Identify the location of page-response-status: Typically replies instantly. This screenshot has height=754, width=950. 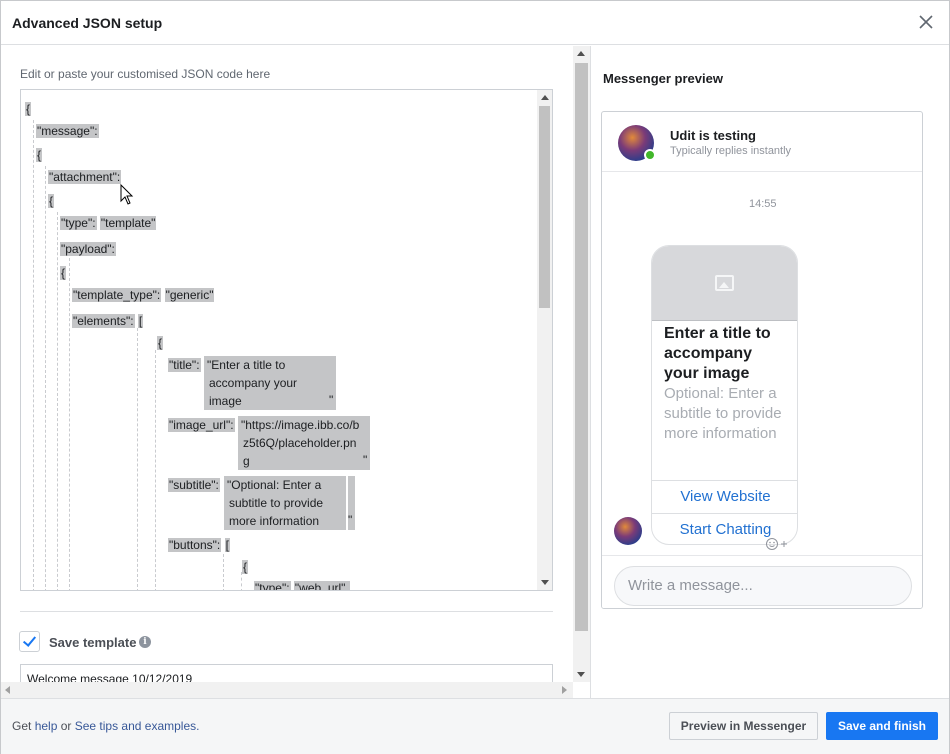
(731, 151).